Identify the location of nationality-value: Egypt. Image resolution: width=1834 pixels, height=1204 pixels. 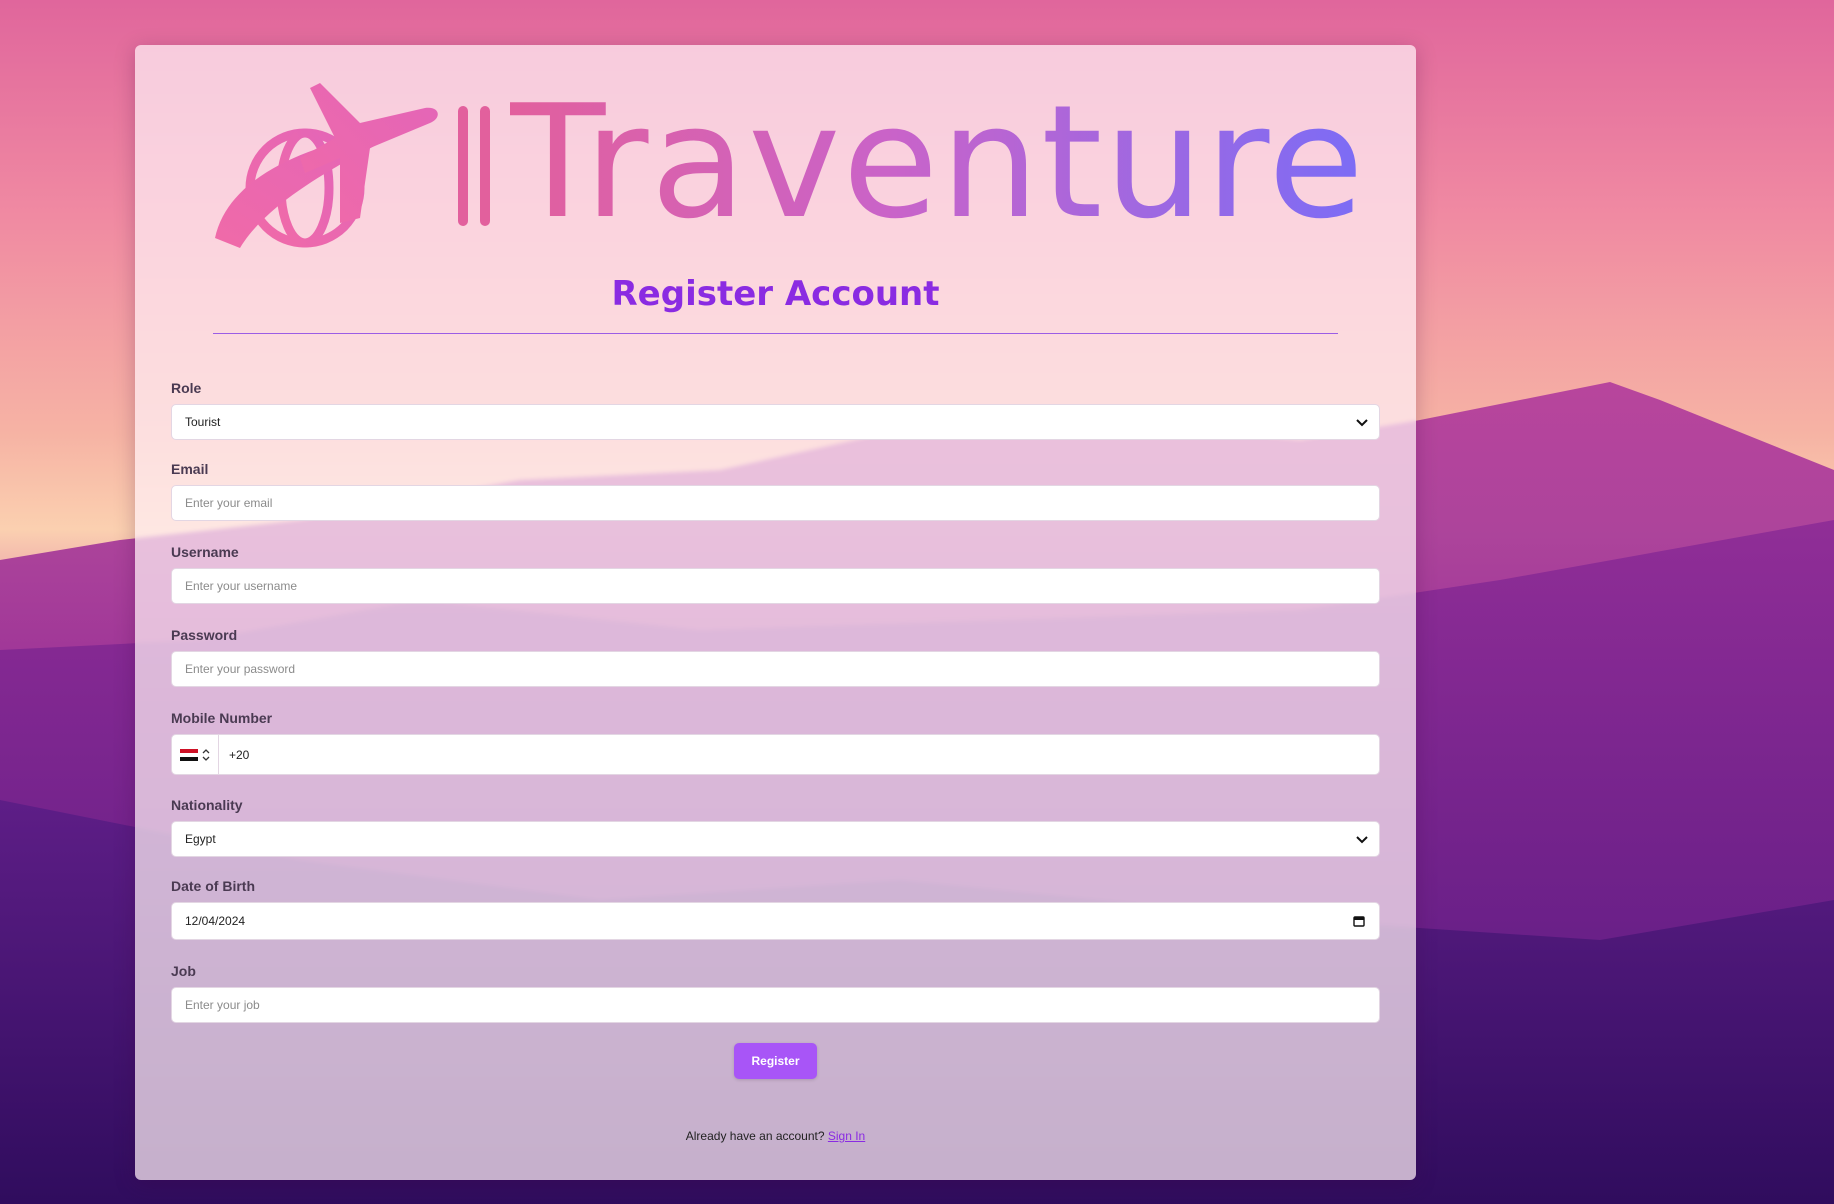
(200, 839).